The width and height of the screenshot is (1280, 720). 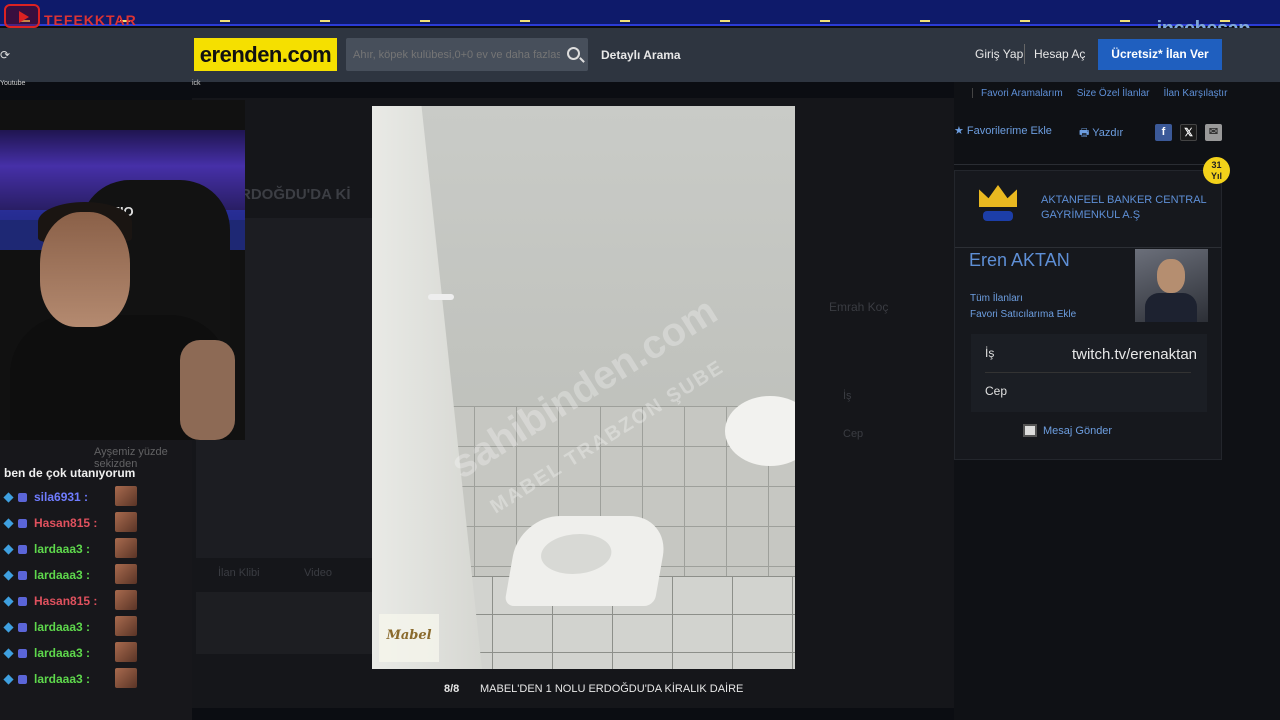 What do you see at coordinates (61, 497) in the screenshot?
I see `chat-username: sila6931 :` at bounding box center [61, 497].